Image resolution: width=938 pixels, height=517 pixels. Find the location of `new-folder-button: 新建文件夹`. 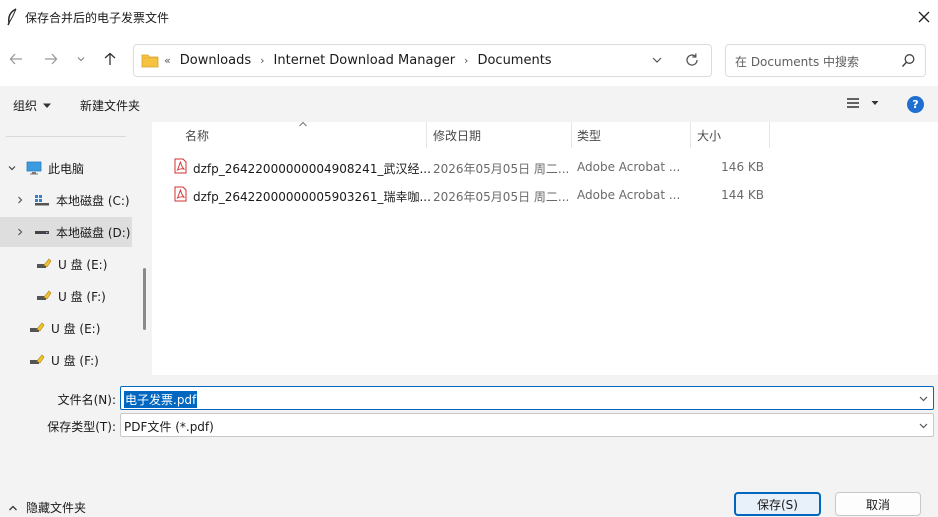

new-folder-button: 新建文件夹 is located at coordinates (110, 105).